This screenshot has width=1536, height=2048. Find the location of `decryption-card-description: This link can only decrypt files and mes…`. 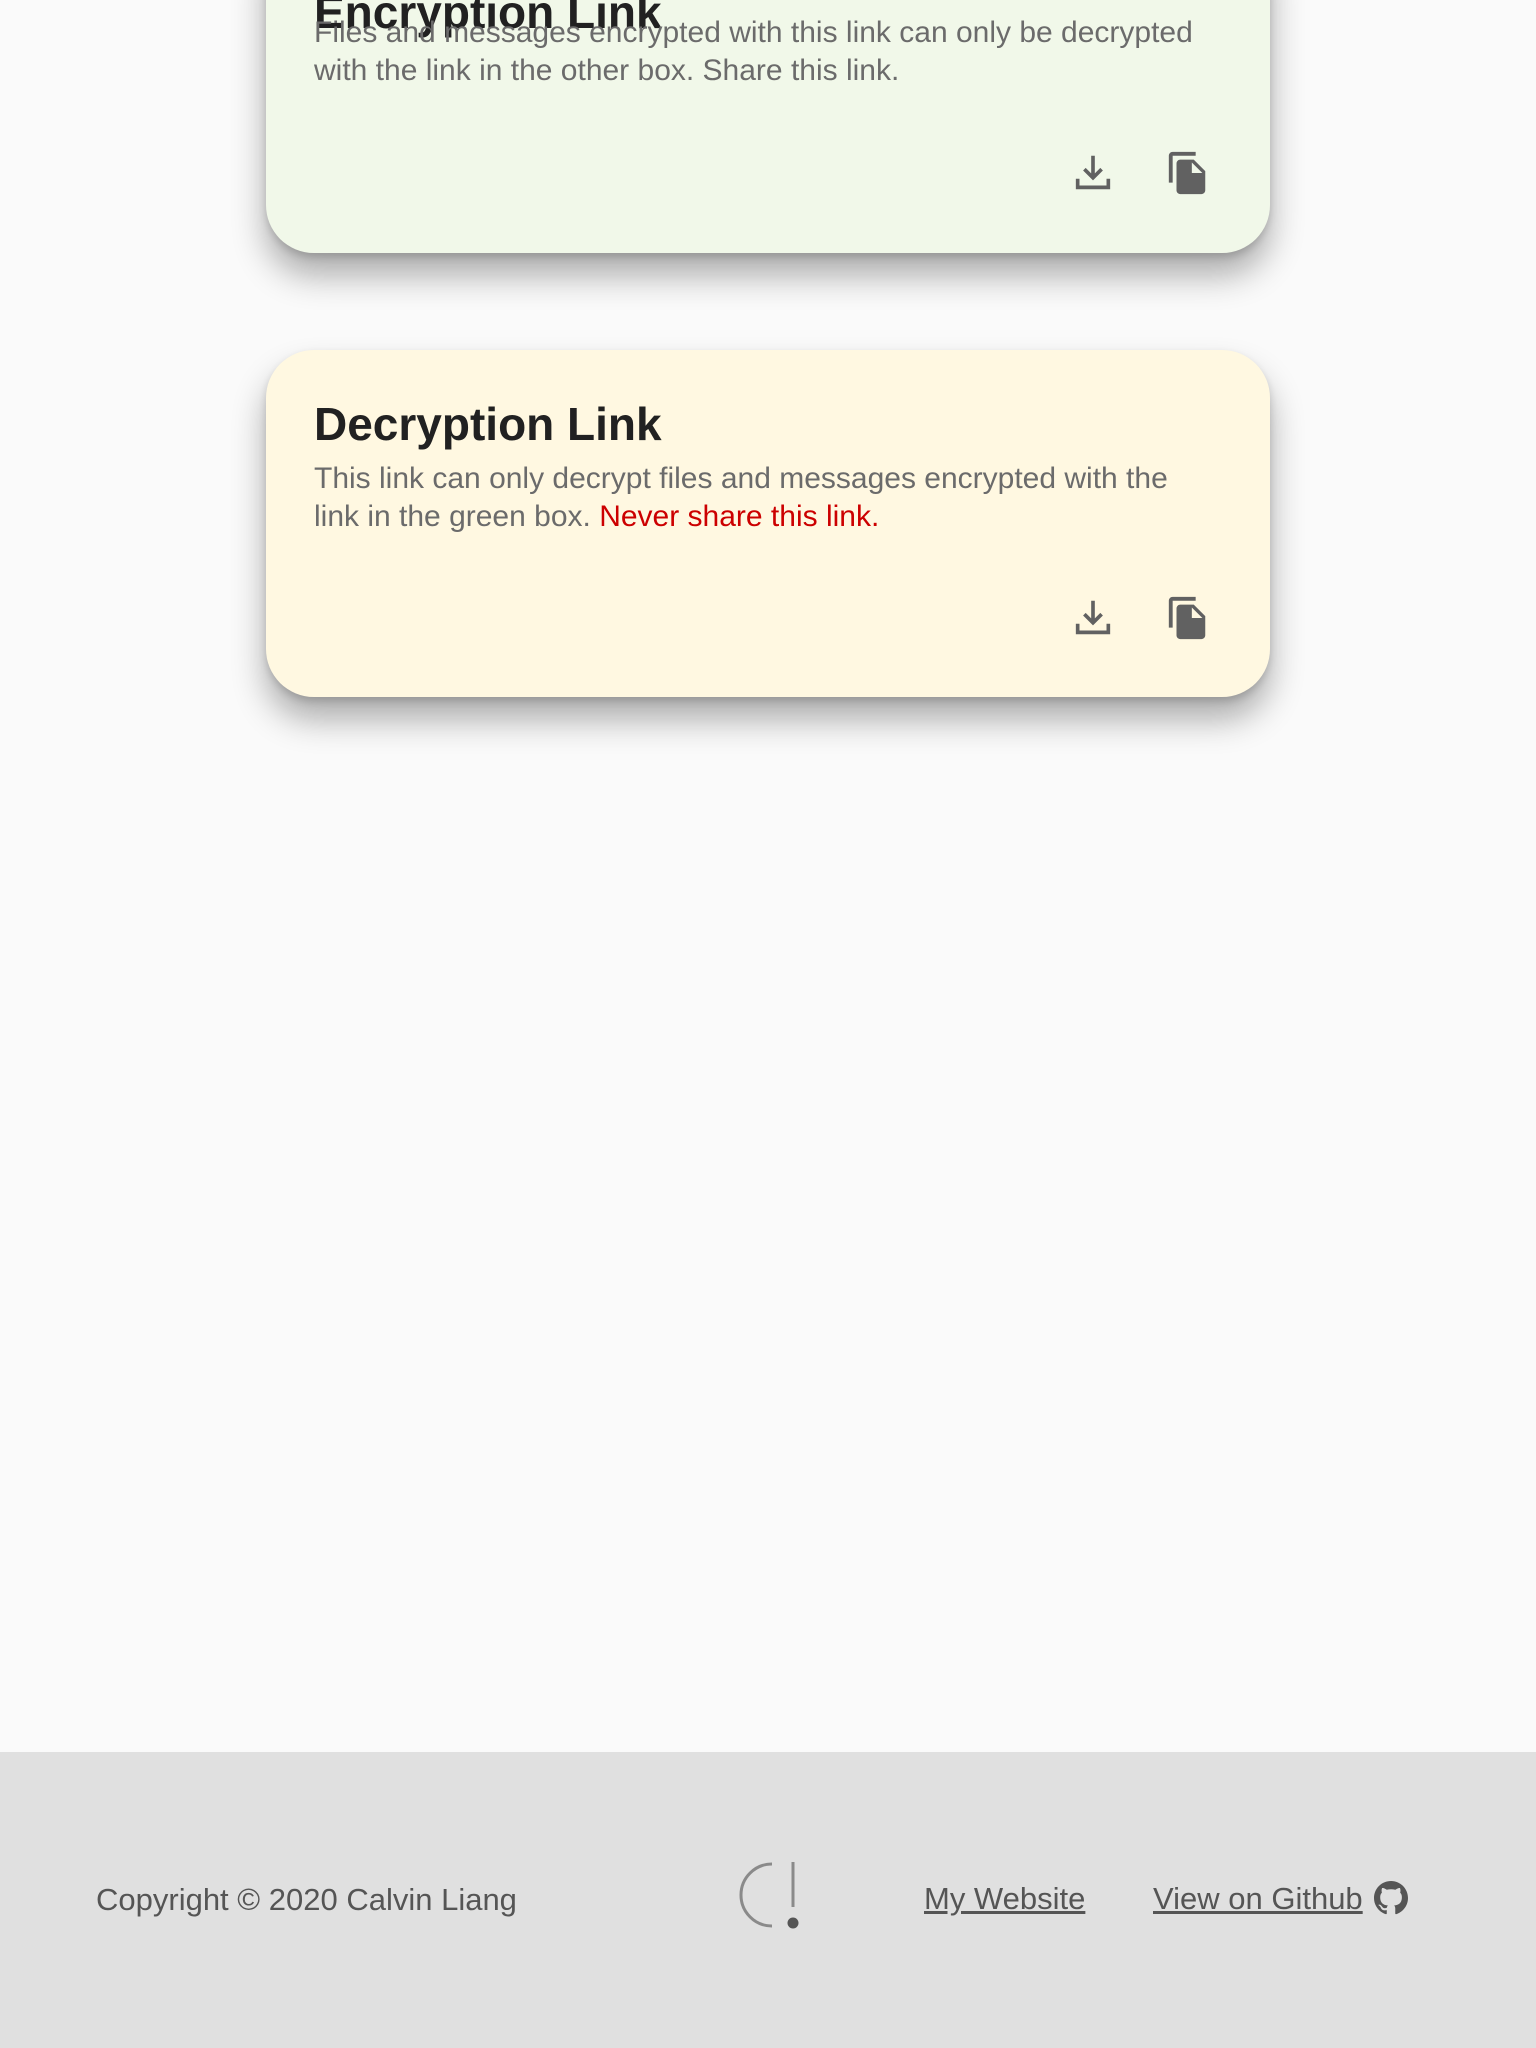

decryption-card-description: This link can only decrypt files and mes… is located at coordinates (764, 498).